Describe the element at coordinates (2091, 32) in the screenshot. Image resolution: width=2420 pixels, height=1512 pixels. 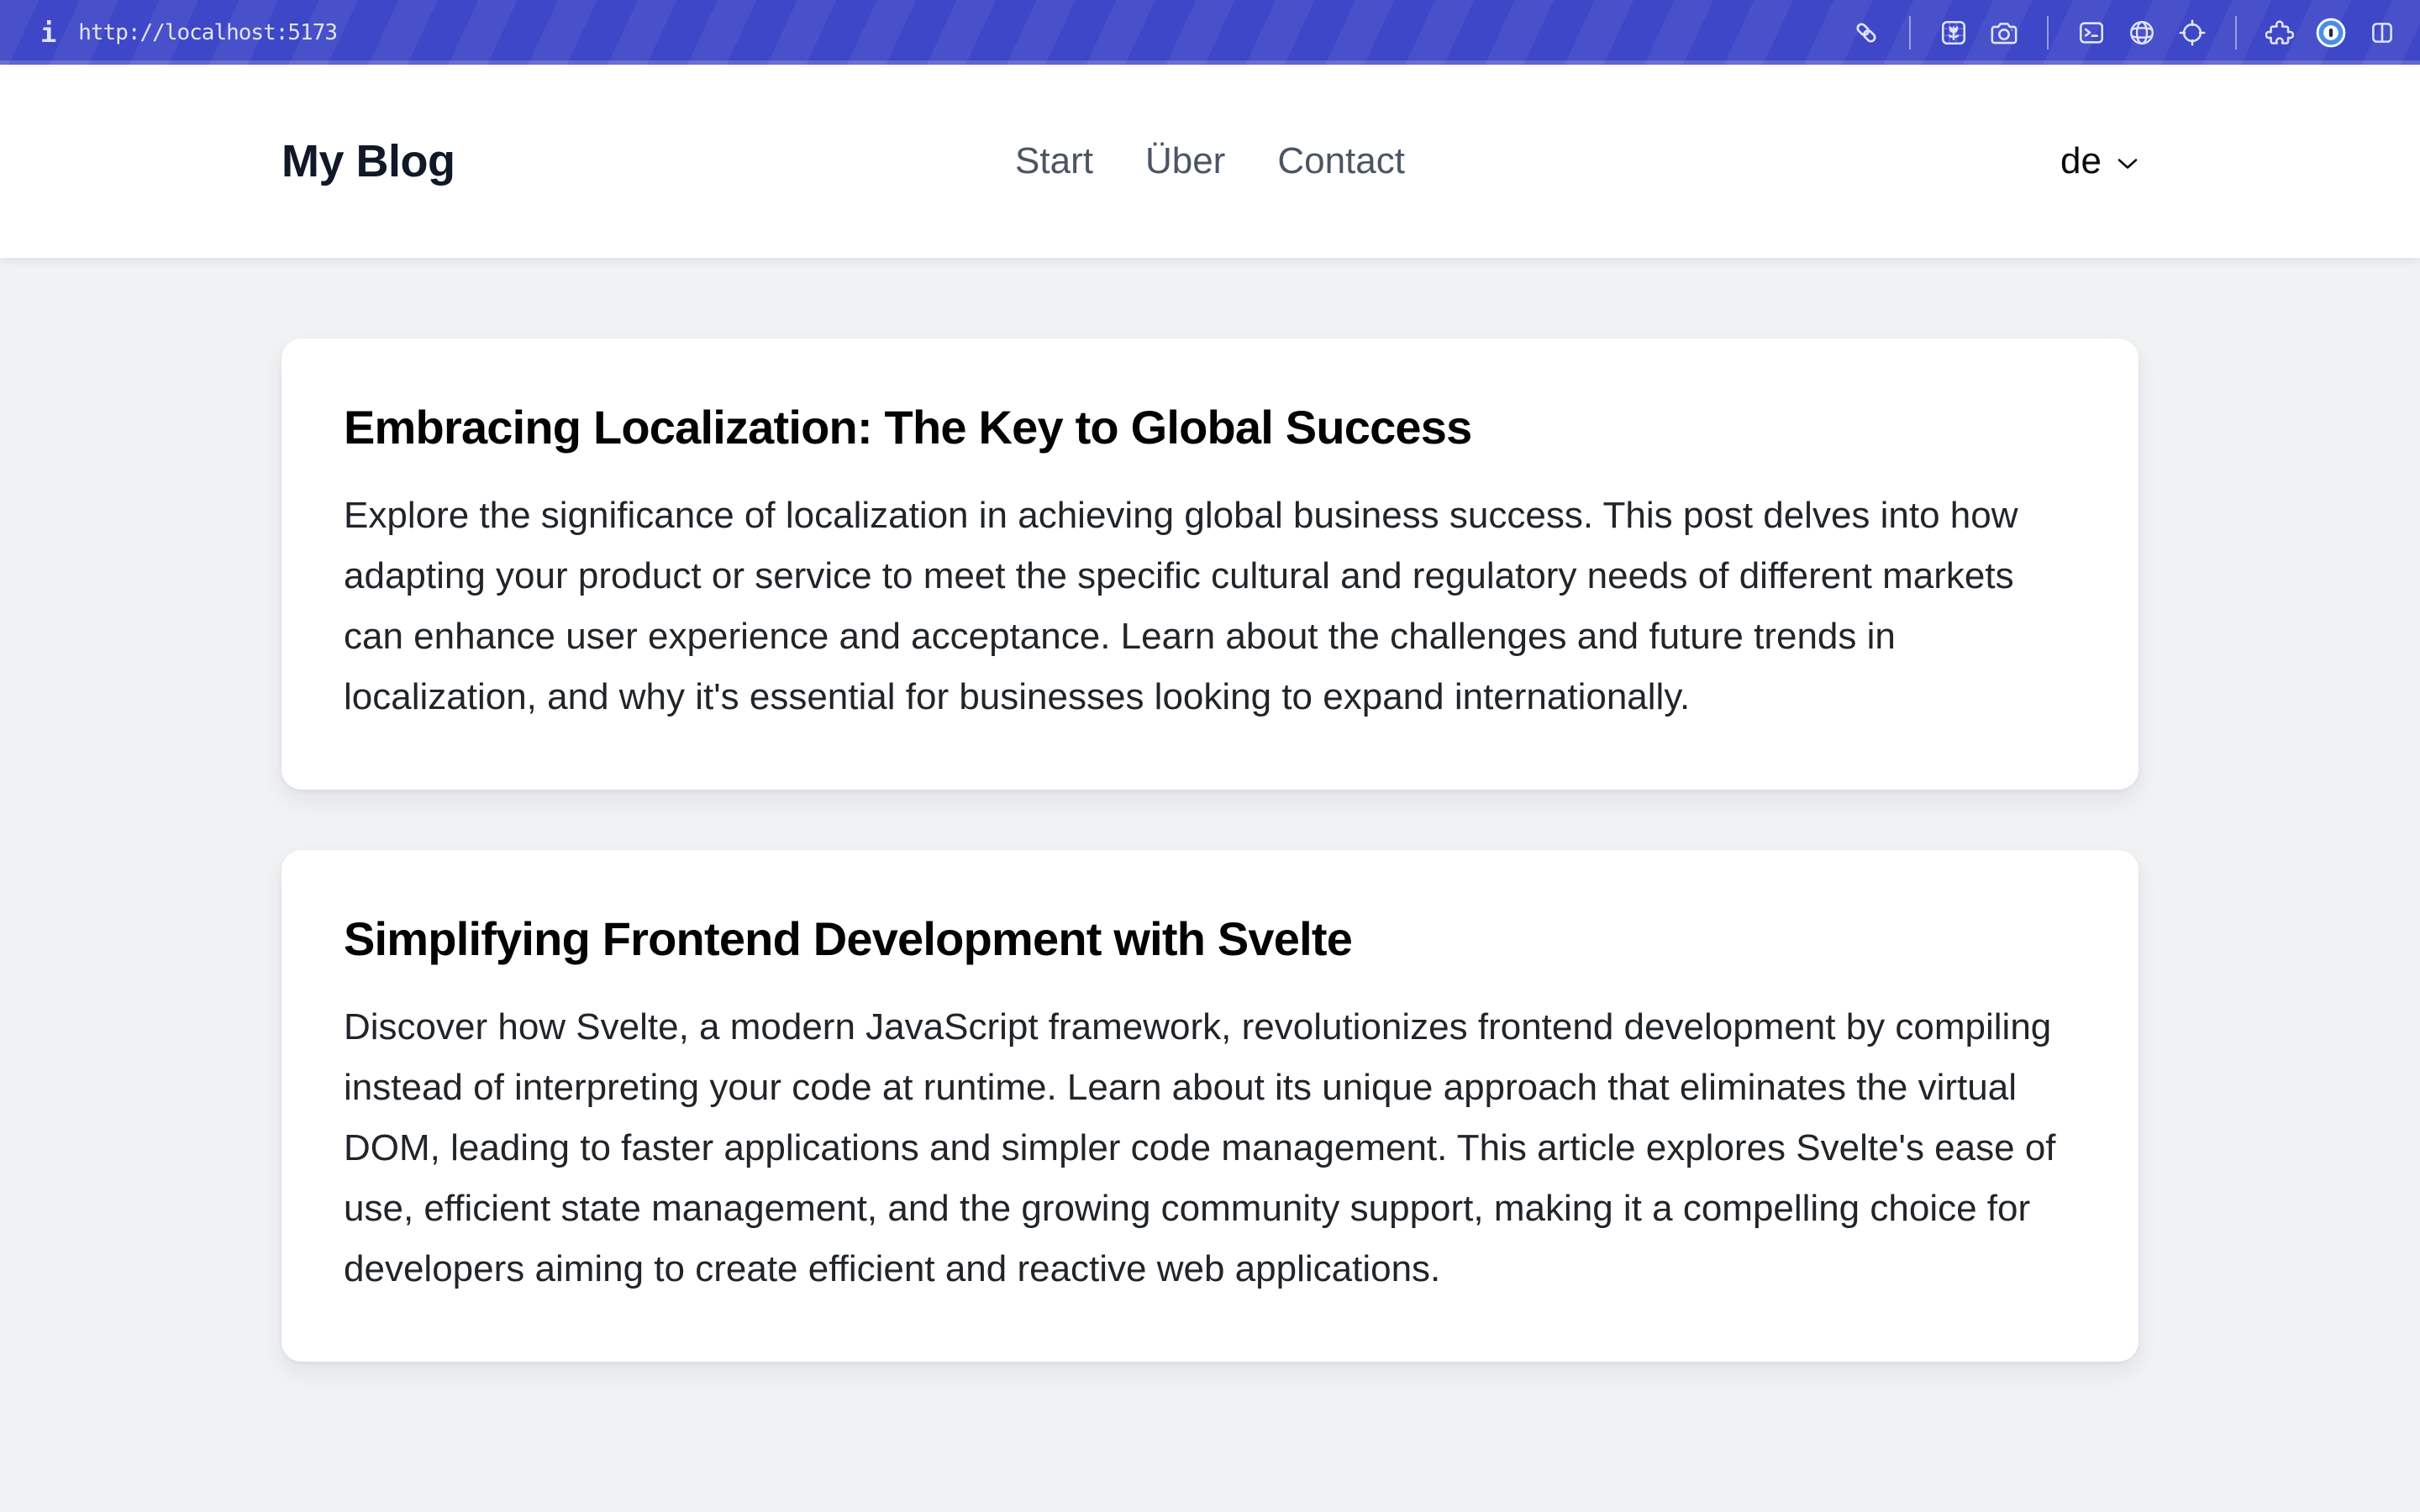
I see `terminal-icon` at that location.